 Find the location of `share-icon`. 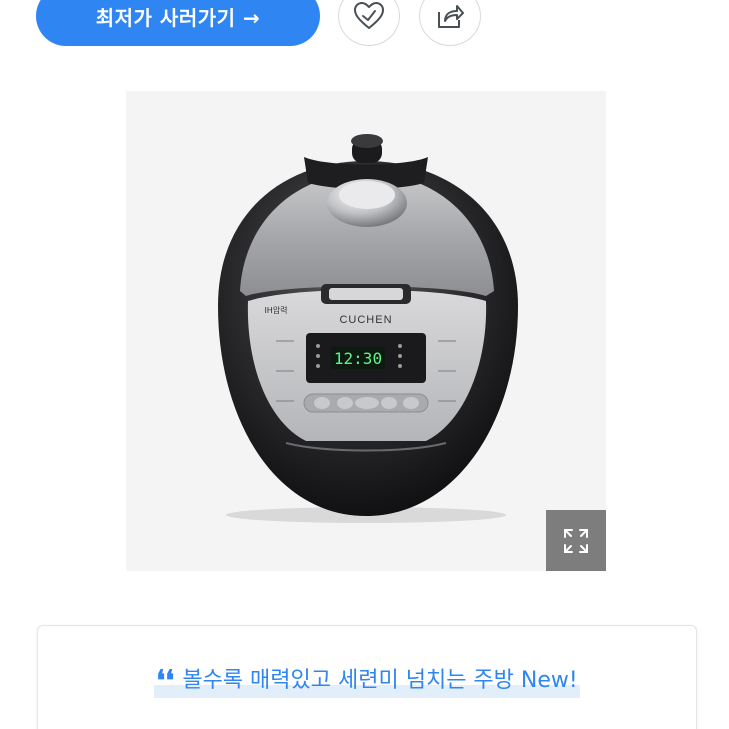

share-icon is located at coordinates (451, 16).